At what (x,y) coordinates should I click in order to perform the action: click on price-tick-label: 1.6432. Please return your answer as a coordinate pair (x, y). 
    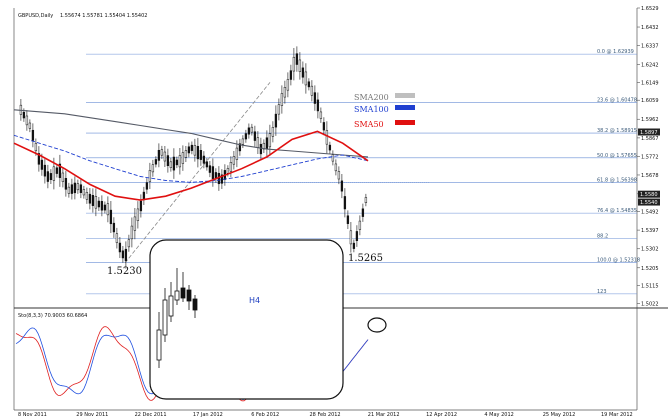
    Looking at the image, I should click on (650, 28).